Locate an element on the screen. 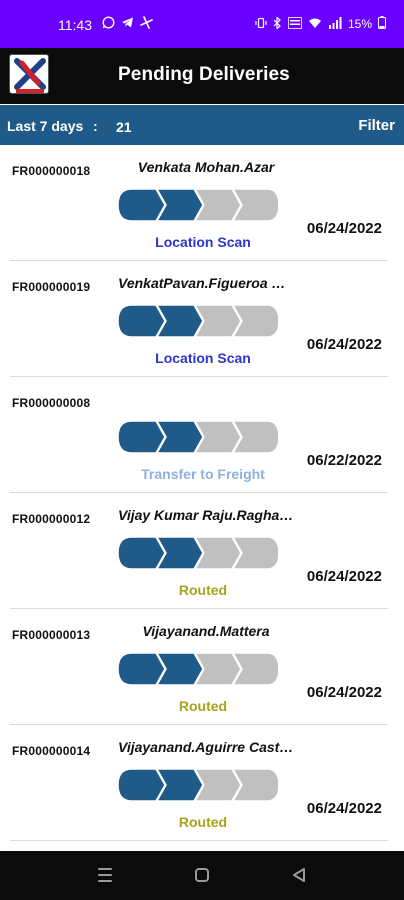 This screenshot has width=404, height=900. delivery-id: FR000000014 is located at coordinates (51, 751).